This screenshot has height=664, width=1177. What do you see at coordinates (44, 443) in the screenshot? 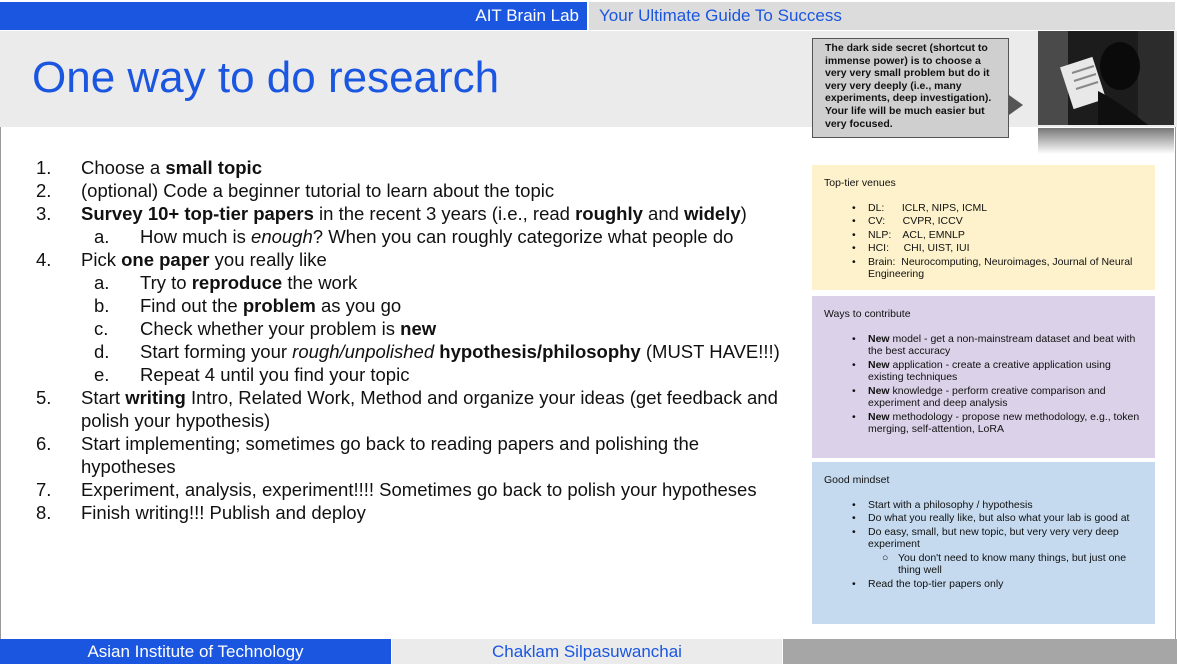
I see `step-number: 6.` at bounding box center [44, 443].